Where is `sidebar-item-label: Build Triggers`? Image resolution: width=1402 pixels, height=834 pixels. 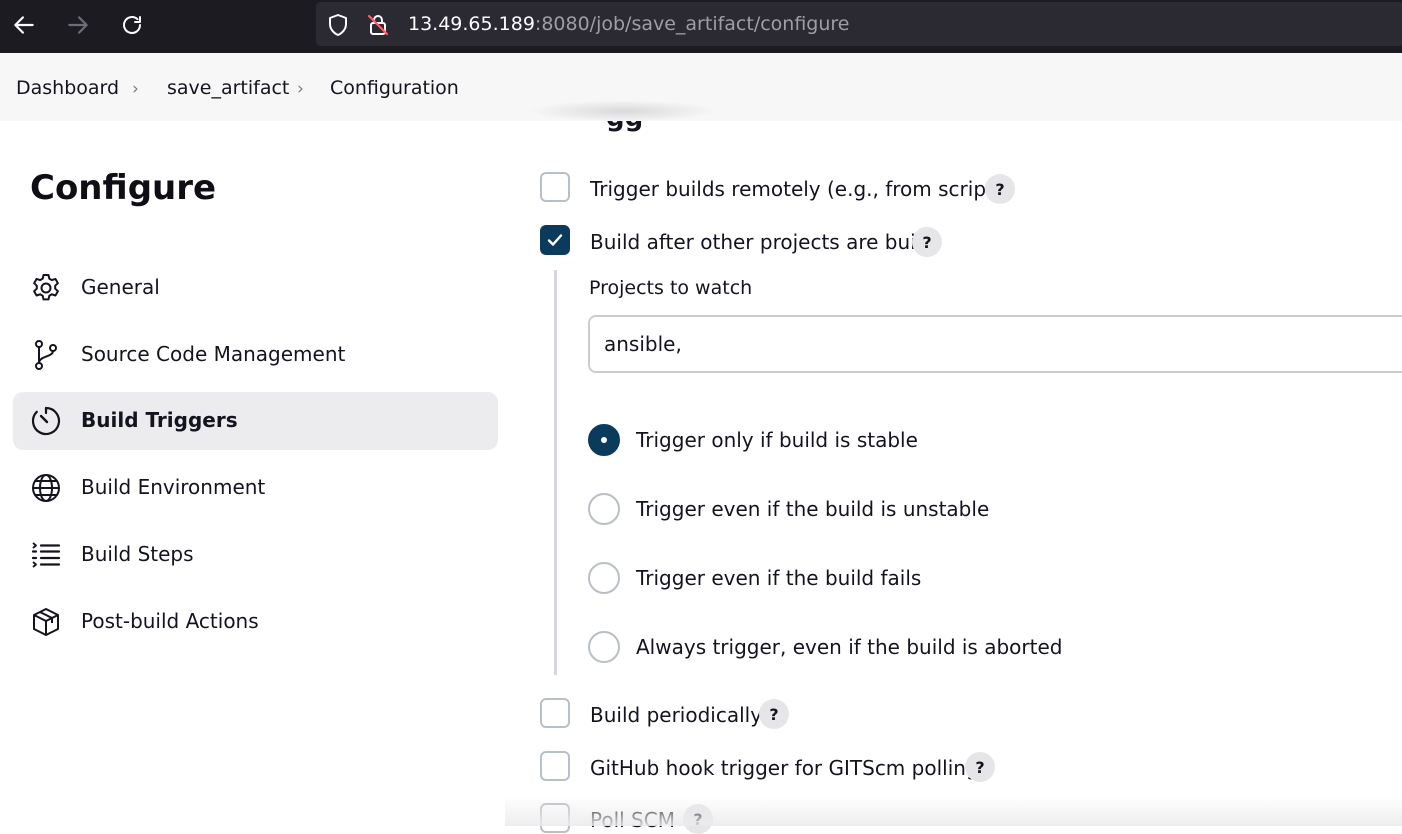
sidebar-item-label: Build Triggers is located at coordinates (159, 420).